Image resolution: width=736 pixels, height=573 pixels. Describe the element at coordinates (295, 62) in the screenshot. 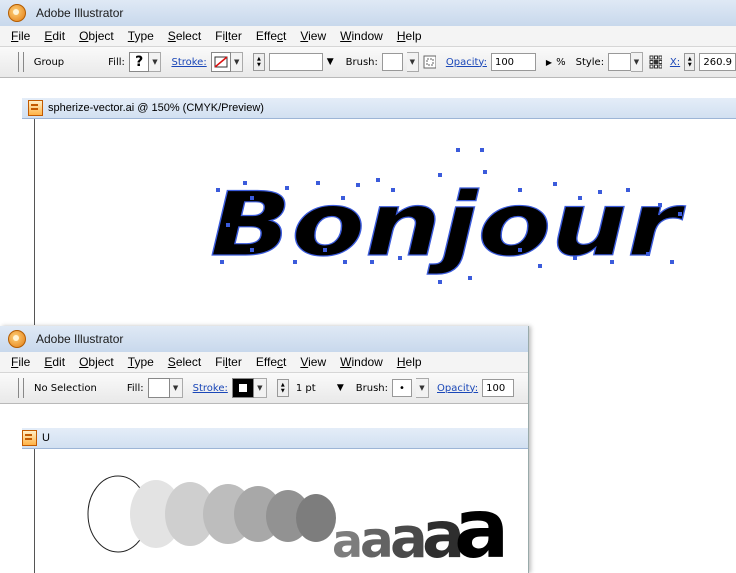

I see `stroke-weight-field` at that location.